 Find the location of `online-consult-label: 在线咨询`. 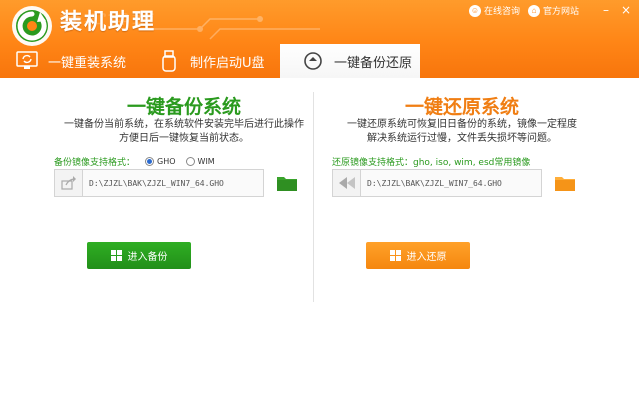

online-consult-label: 在线咨询 is located at coordinates (501, 11).